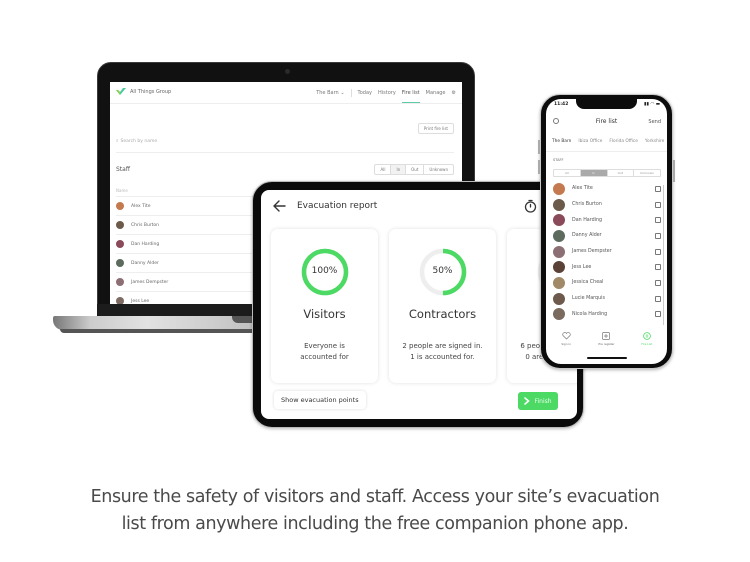 The width and height of the screenshot is (750, 562). I want to click on percent-label: 100%, so click(324, 271).